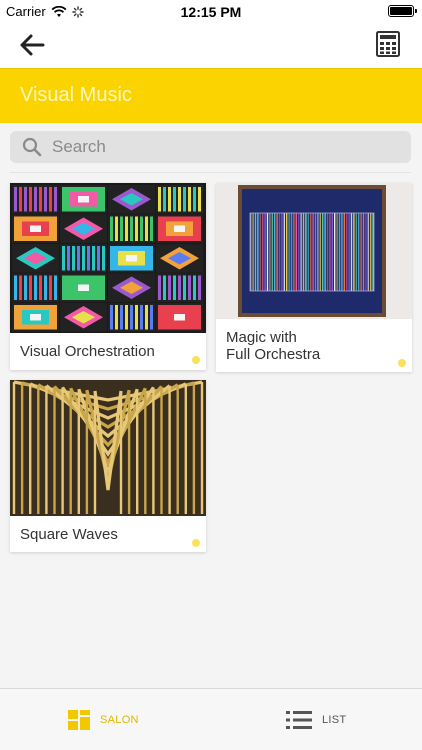 The width and height of the screenshot is (422, 750). Describe the element at coordinates (32, 147) in the screenshot. I see `search-icon` at that location.